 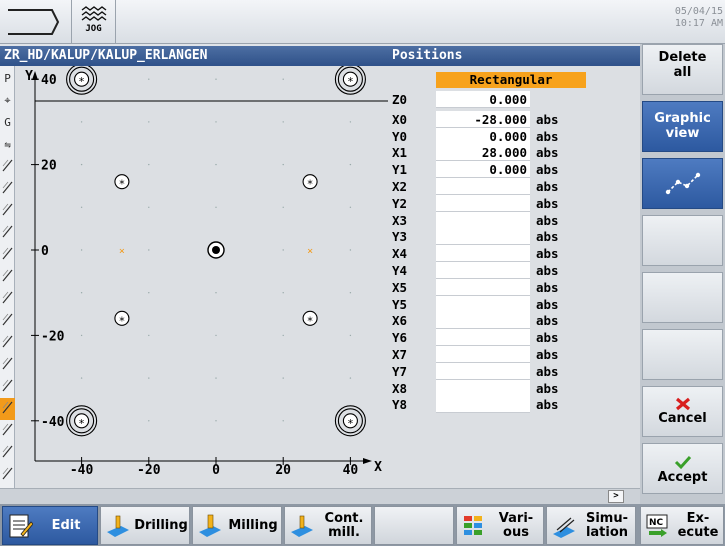 What do you see at coordinates (400, 136) in the screenshot?
I see `position-label: Y0` at bounding box center [400, 136].